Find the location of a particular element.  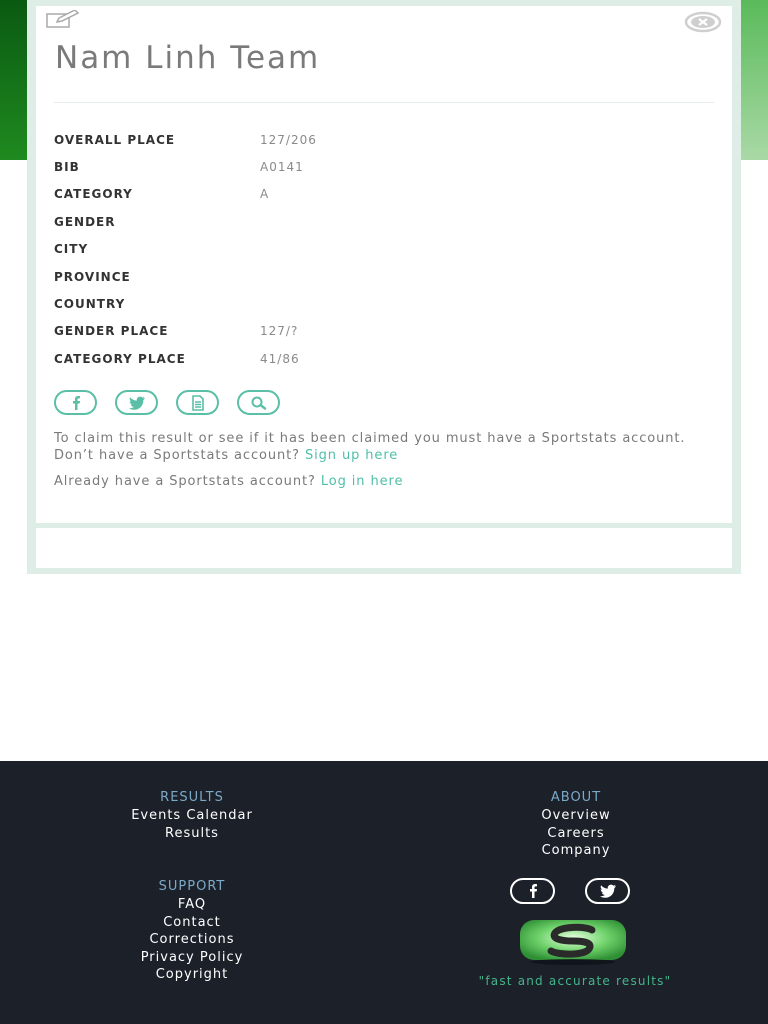

modal-lower-panel is located at coordinates (384, 548).